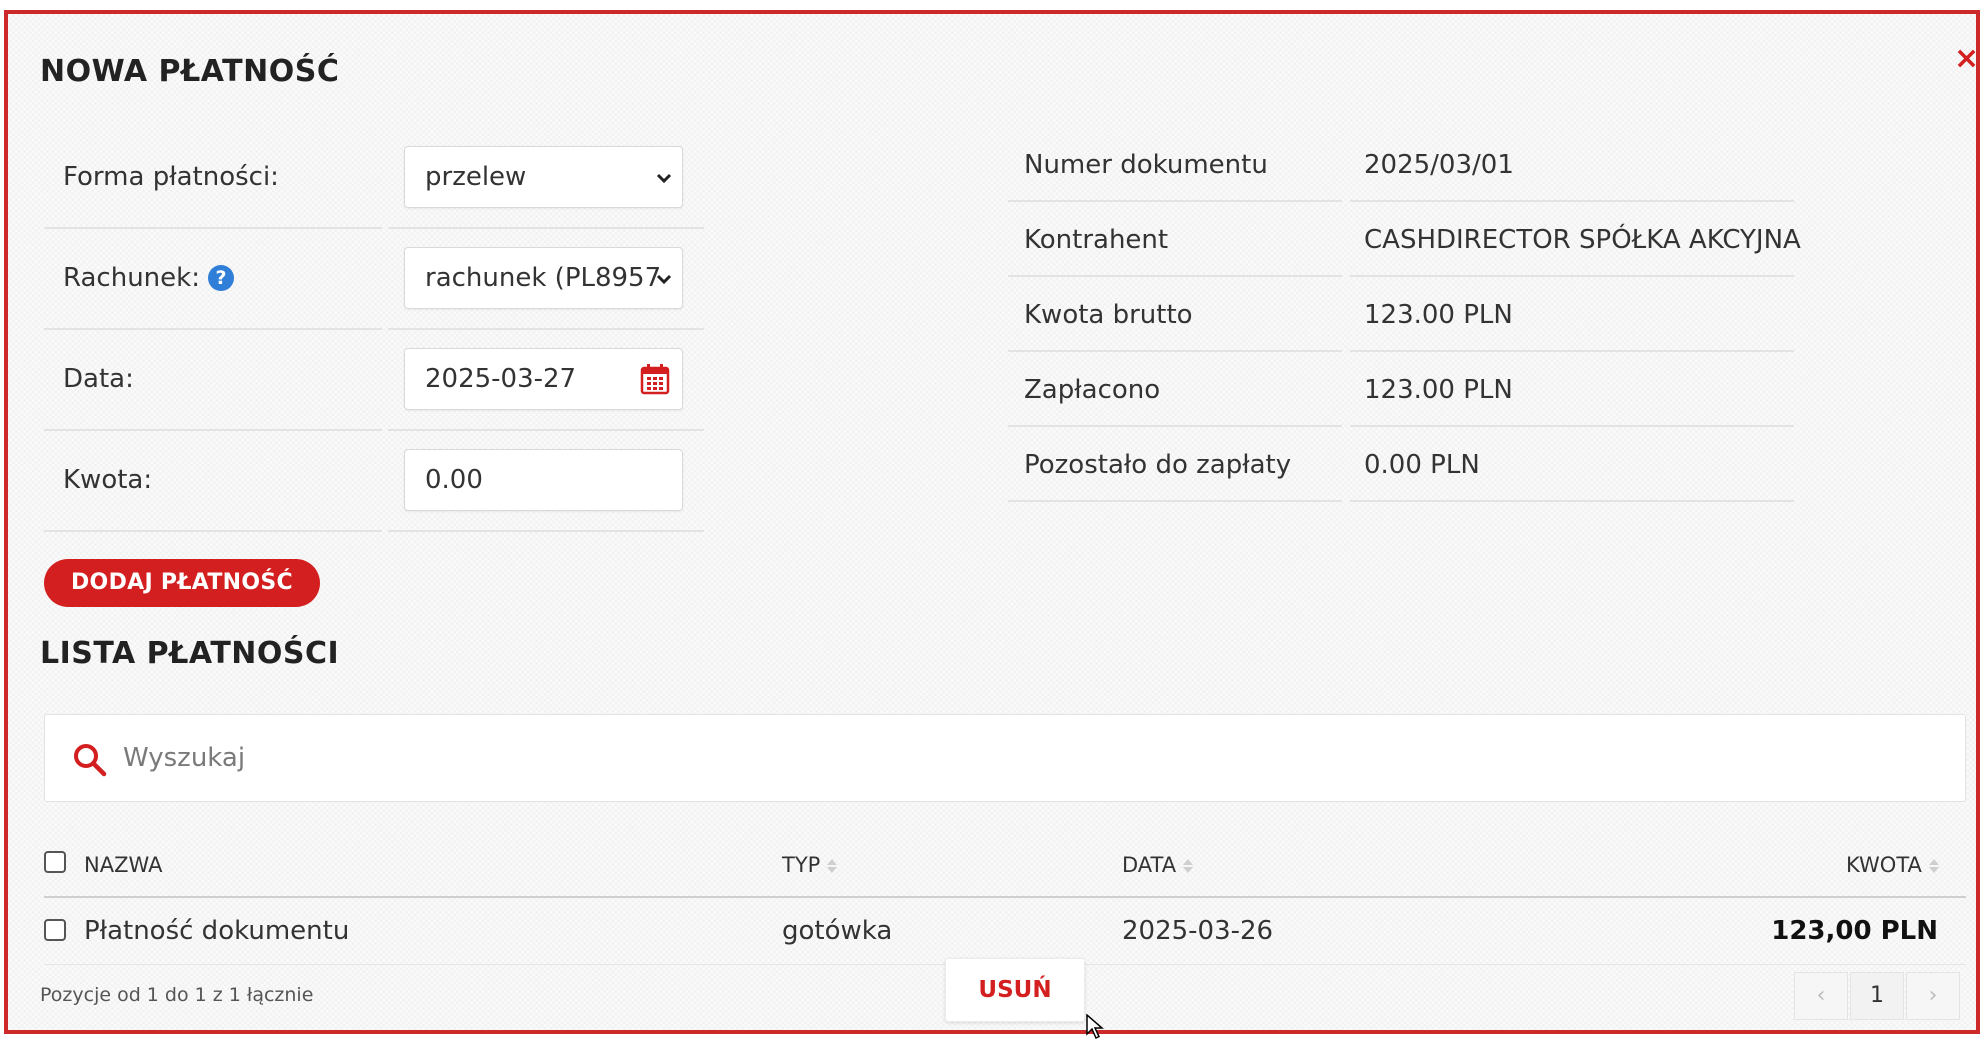 This screenshot has height=1042, width=1988. Describe the element at coordinates (501, 379) in the screenshot. I see `date-value: 2025-03-27` at that location.